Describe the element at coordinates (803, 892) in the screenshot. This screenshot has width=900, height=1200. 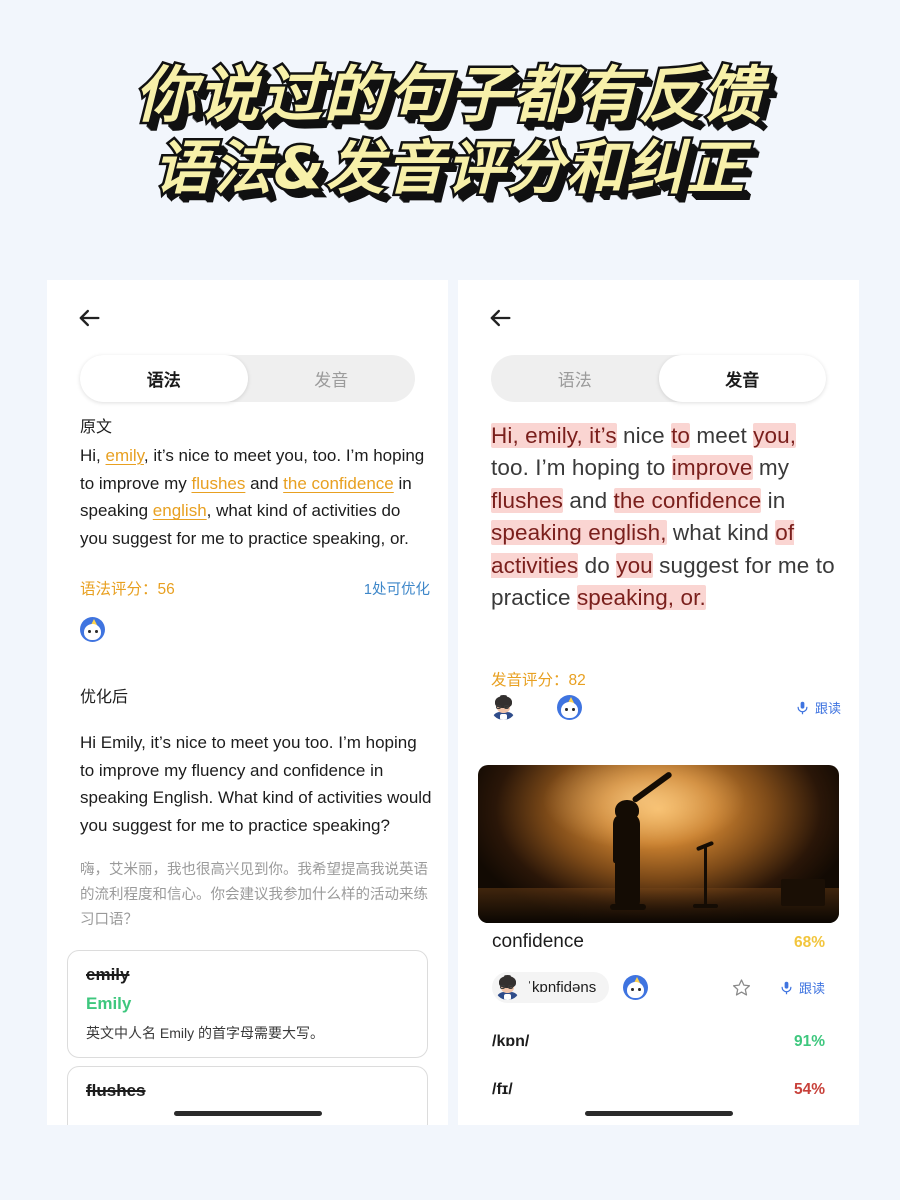
I see `stage-amplifier` at that location.